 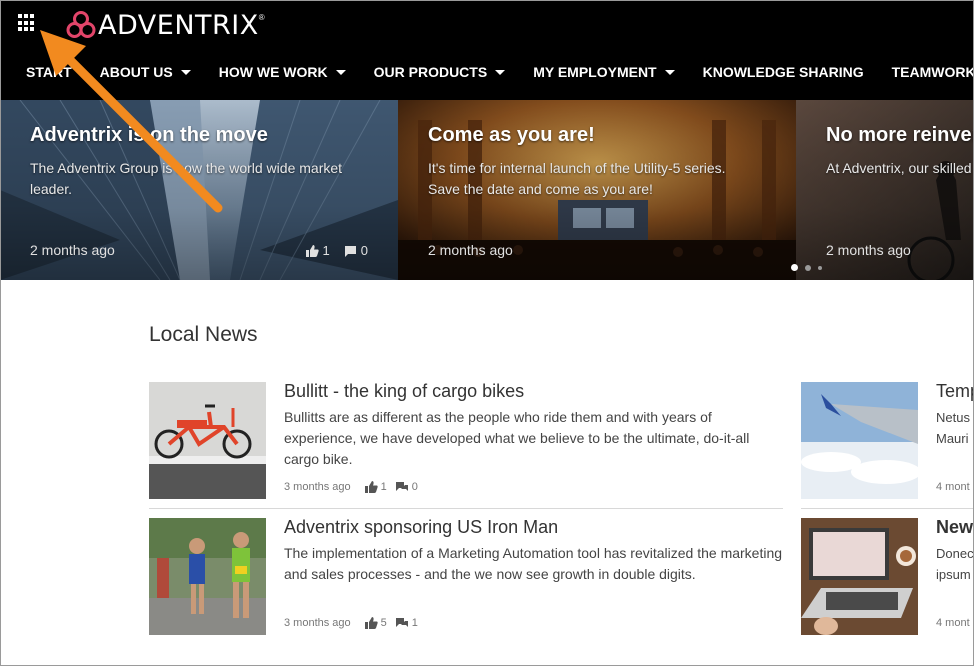 I want to click on nav-item-start: START, so click(x=49, y=72).